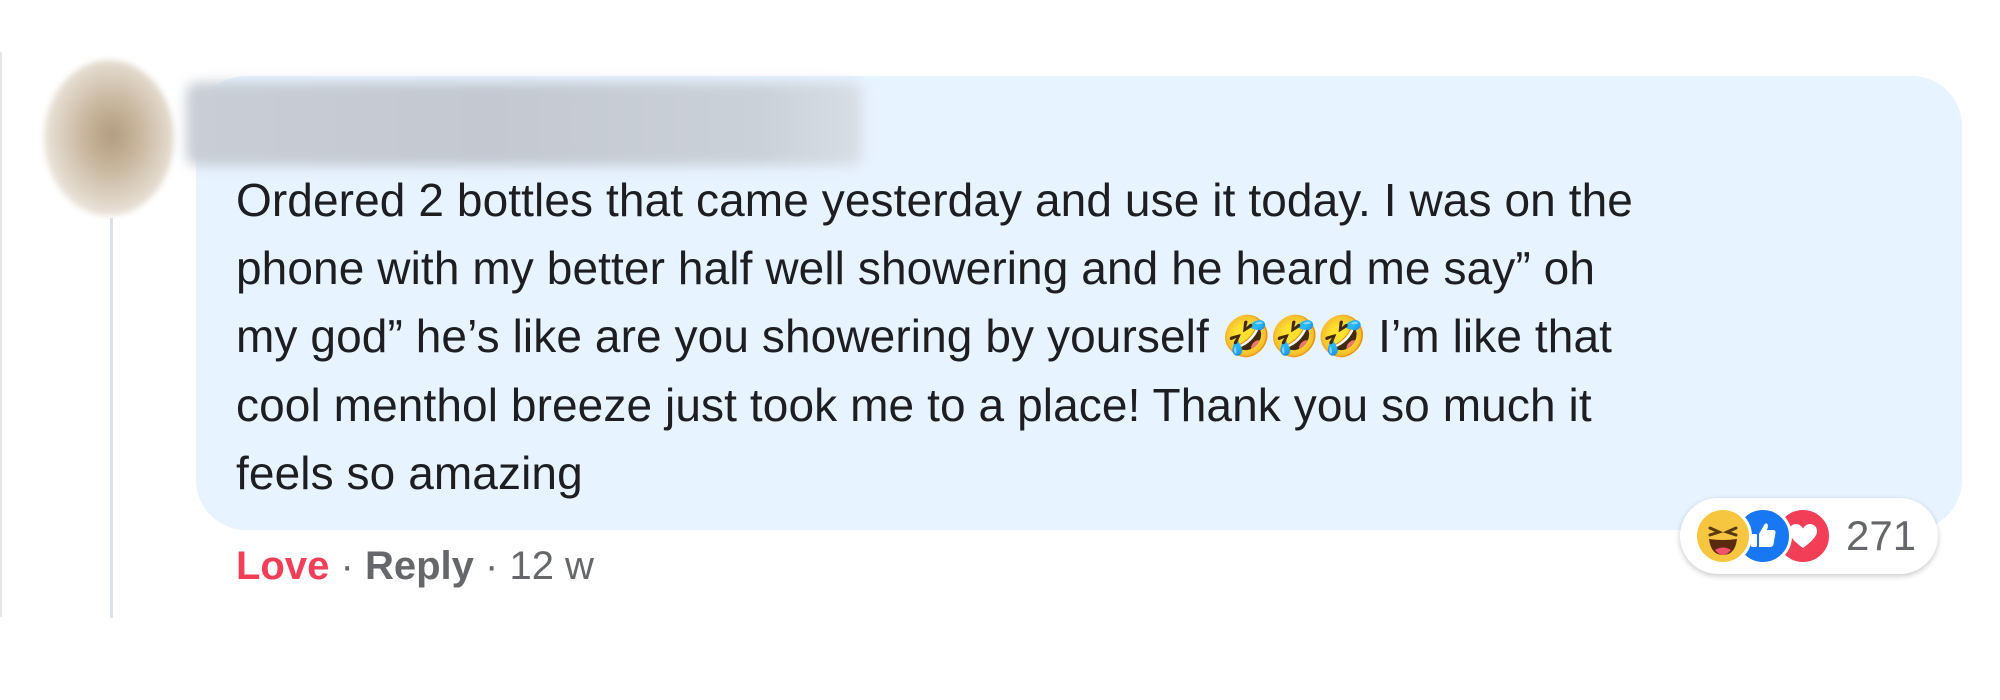 This screenshot has height=700, width=2000. Describe the element at coordinates (409, 473) in the screenshot. I see `comment-line: feels so amazing` at that location.